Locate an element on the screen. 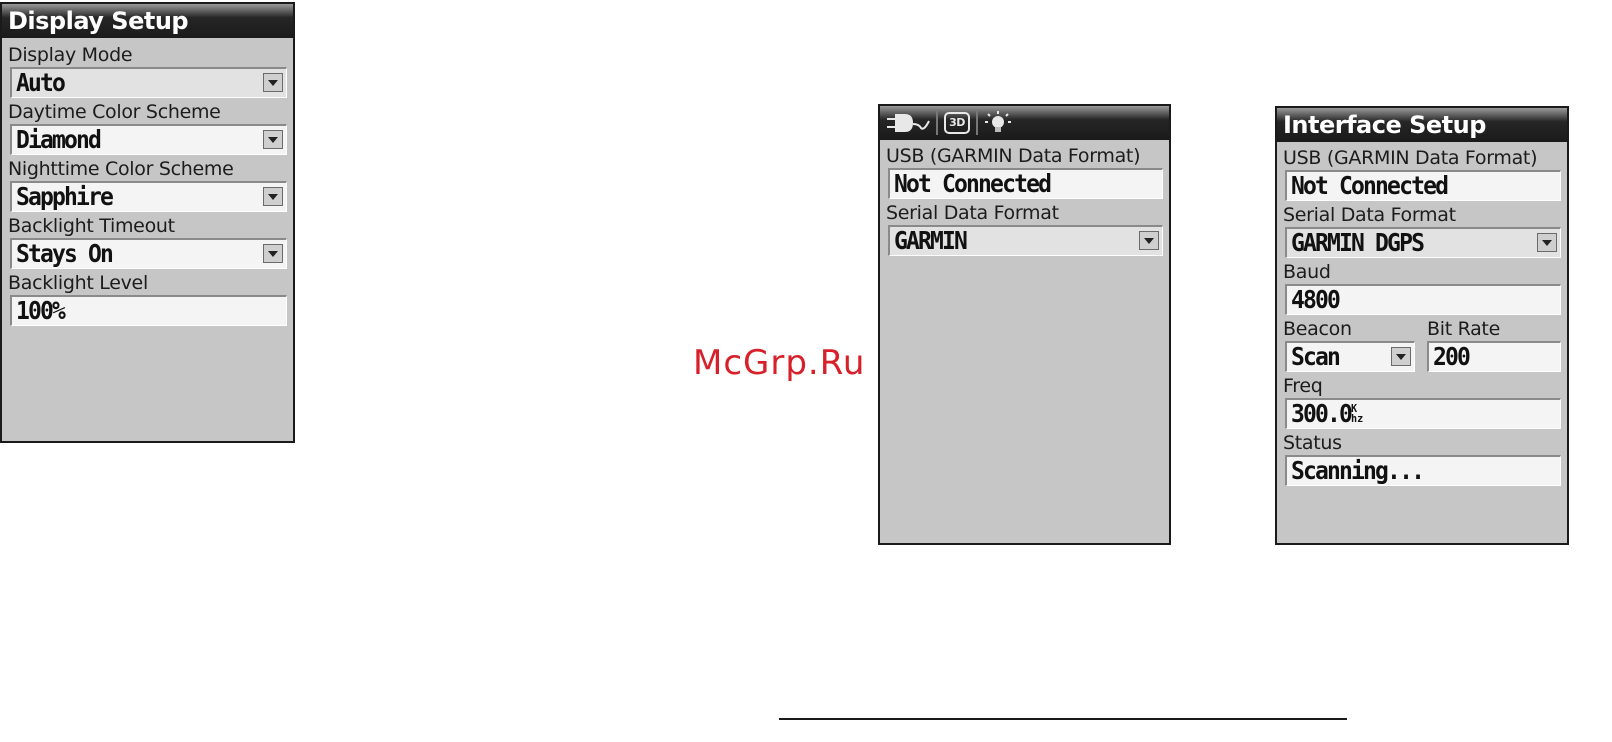 The height and width of the screenshot is (742, 1612). serial-data-format-value: GARMIN is located at coordinates (931, 240).